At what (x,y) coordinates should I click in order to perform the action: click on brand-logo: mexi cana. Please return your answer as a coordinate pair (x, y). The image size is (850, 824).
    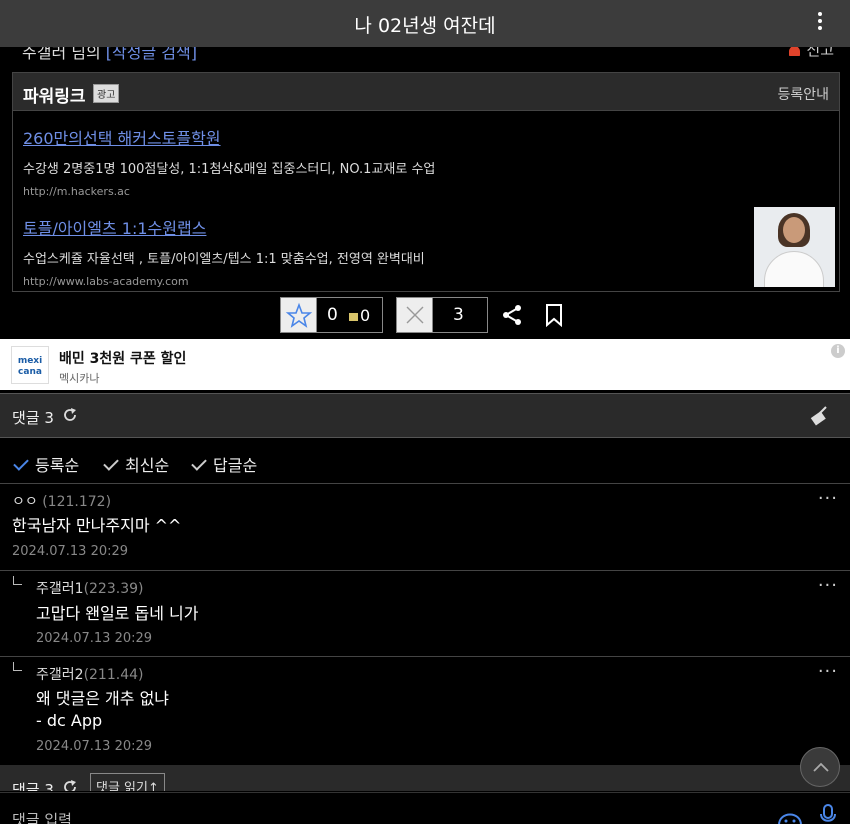
    Looking at the image, I should click on (30, 365).